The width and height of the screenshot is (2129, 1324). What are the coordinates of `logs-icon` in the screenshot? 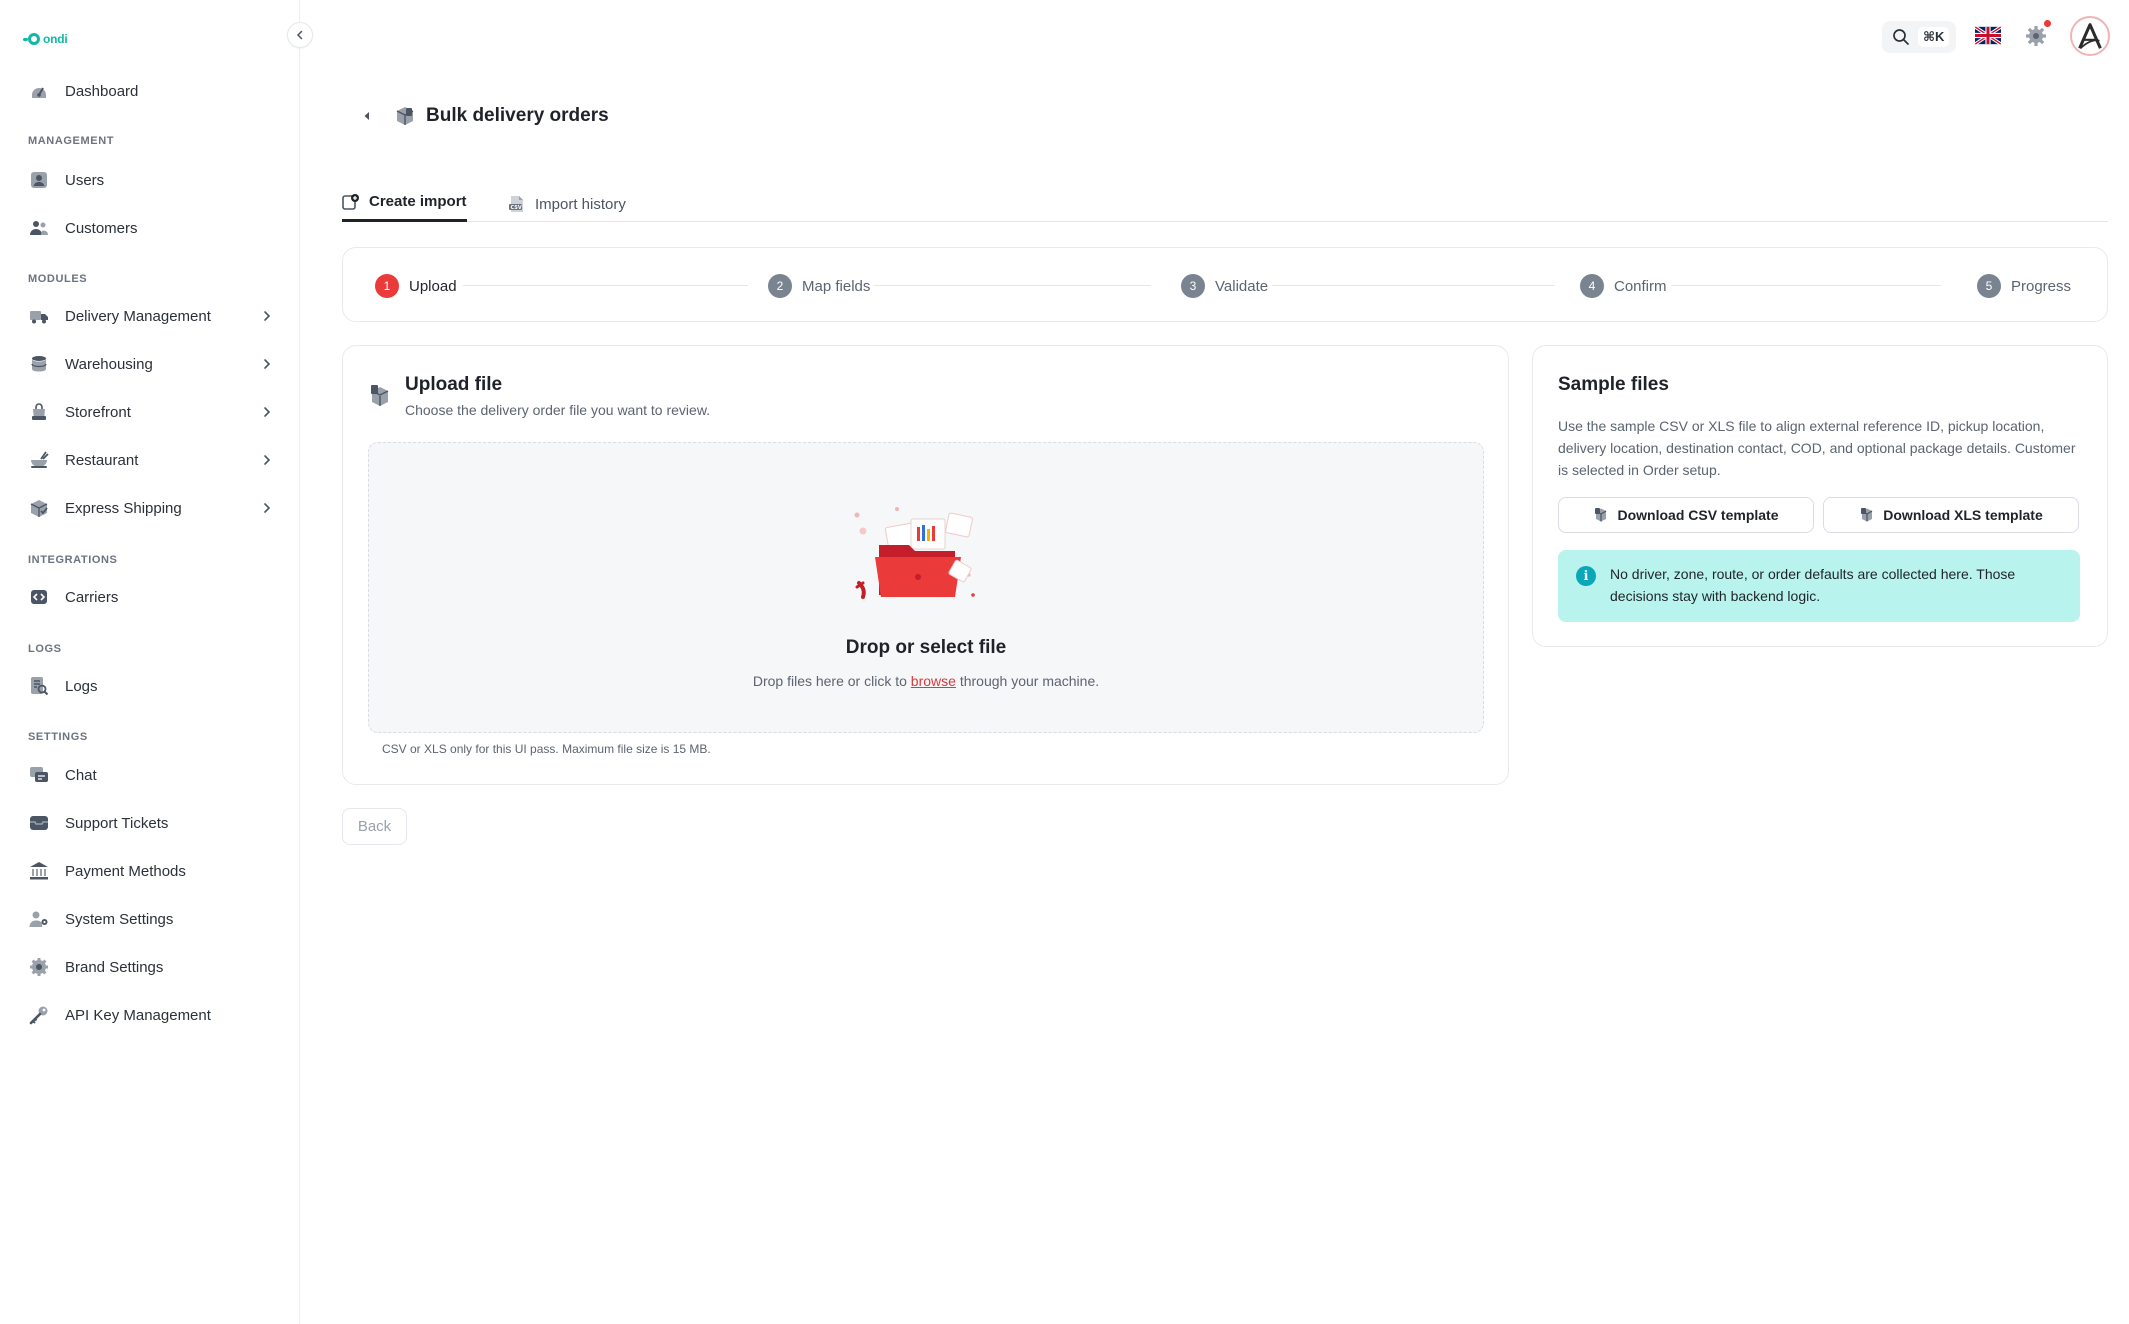 It's located at (39, 686).